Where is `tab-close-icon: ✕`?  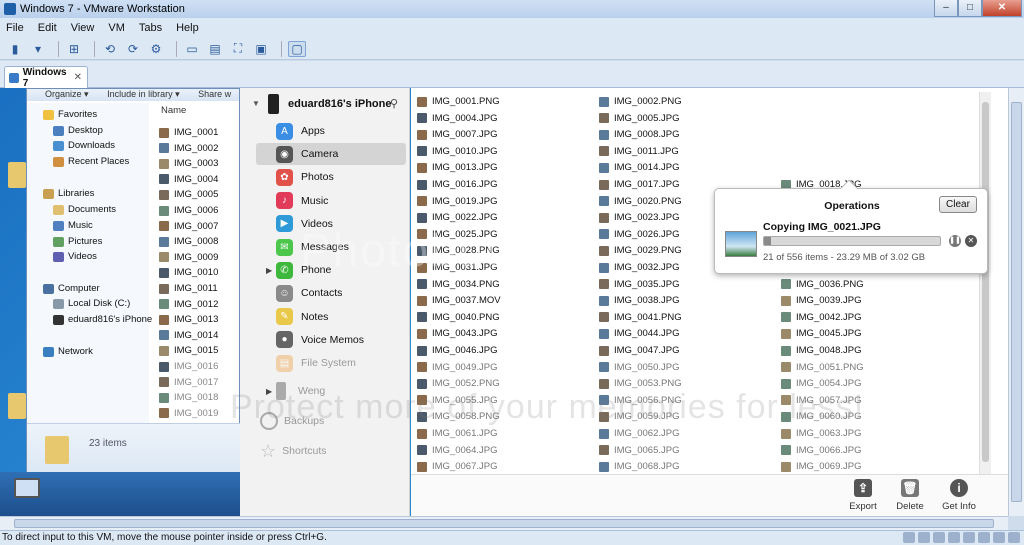 tab-close-icon: ✕ is located at coordinates (78, 77).